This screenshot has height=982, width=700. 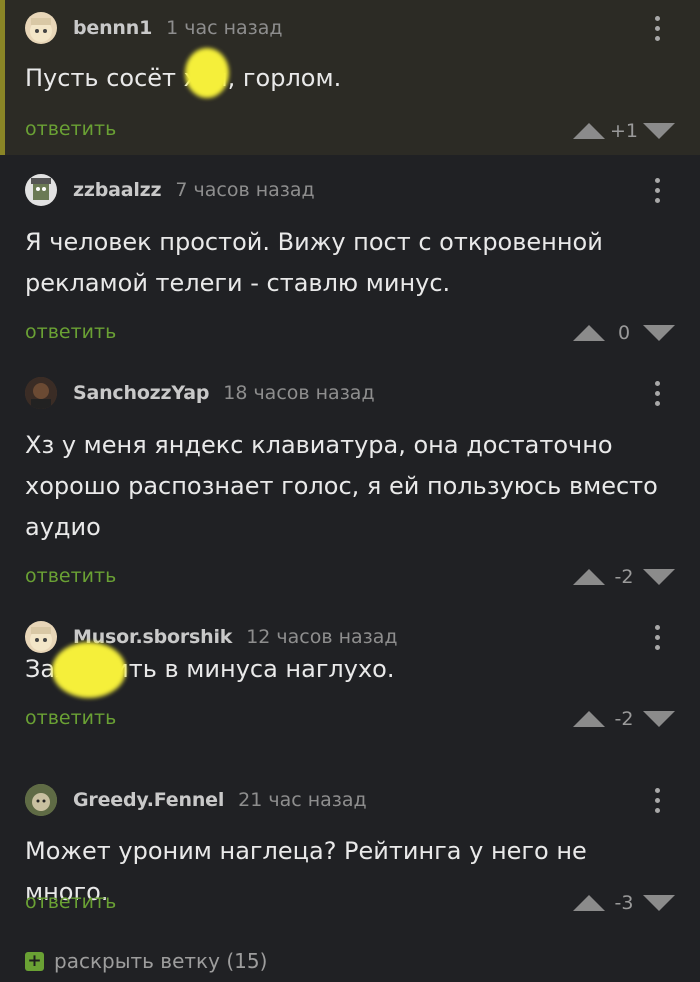 I want to click on expand-thread-button: + раскрыть ветку (15), so click(x=146, y=961).